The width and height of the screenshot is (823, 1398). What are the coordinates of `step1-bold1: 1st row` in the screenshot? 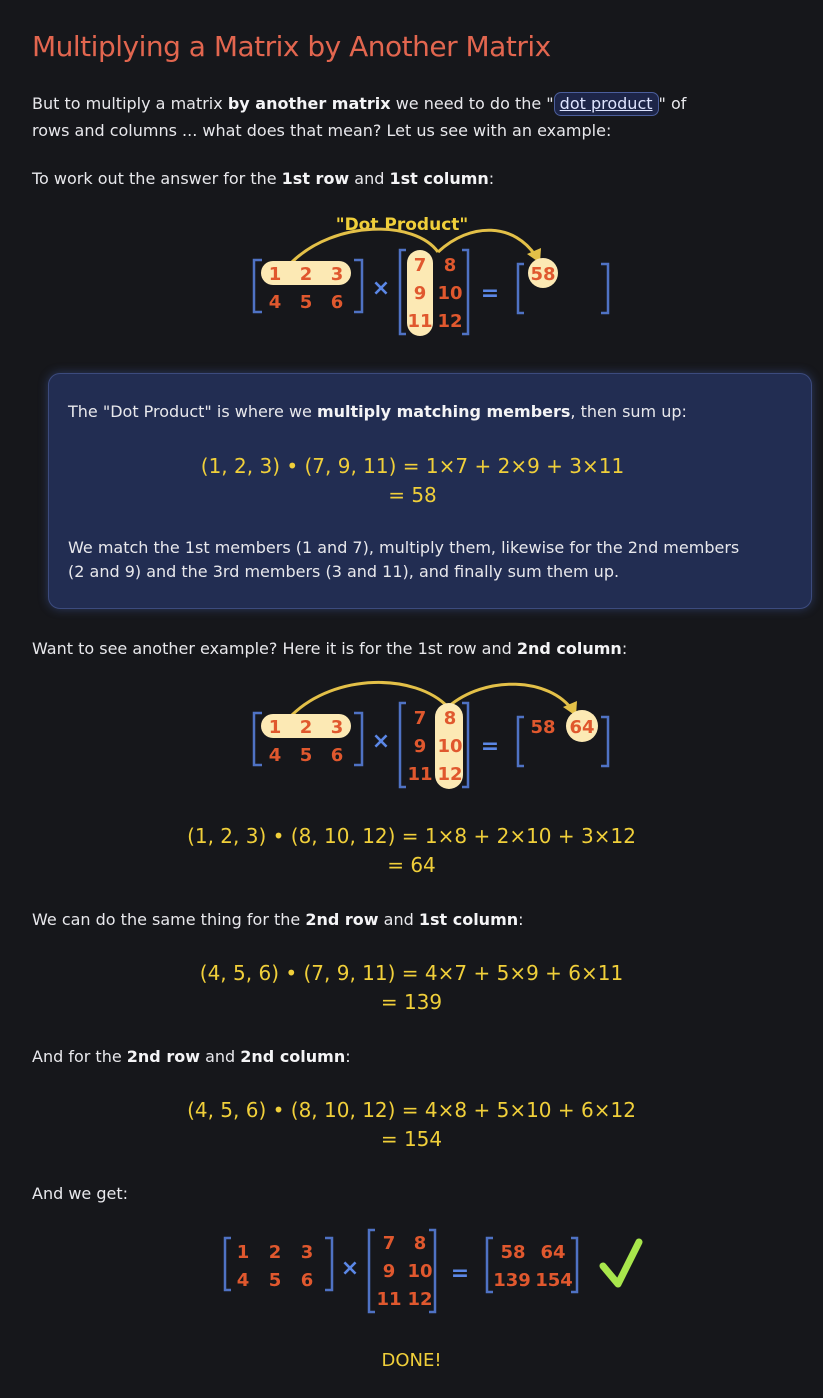 It's located at (315, 178).